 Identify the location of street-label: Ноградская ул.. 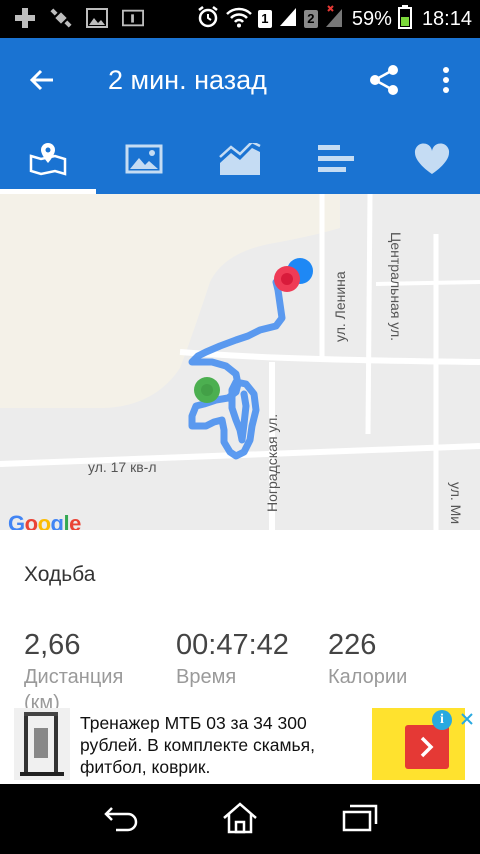
(272, 462).